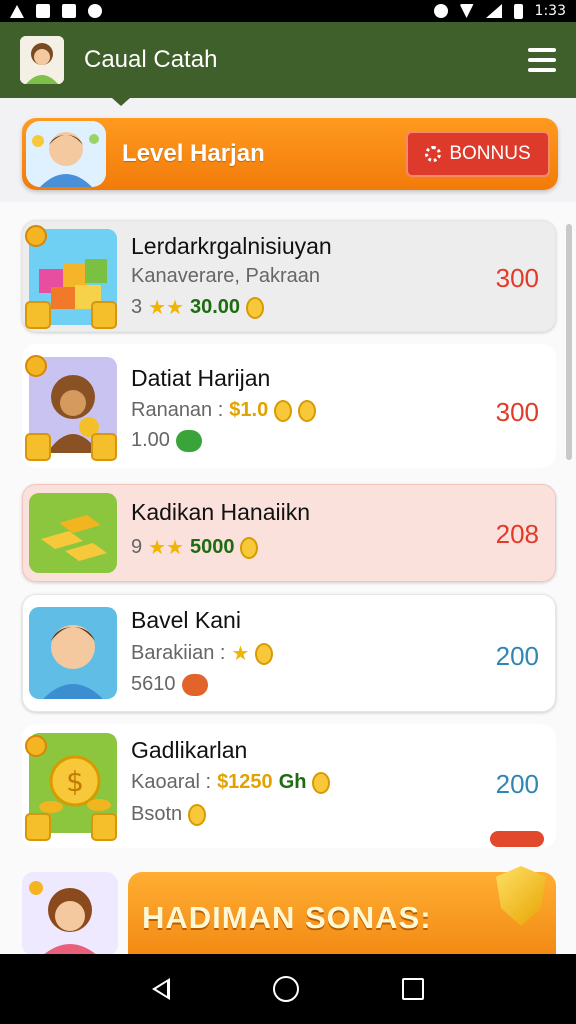  I want to click on card-subtitle: Kanaverare, Pakraan, so click(226, 276).